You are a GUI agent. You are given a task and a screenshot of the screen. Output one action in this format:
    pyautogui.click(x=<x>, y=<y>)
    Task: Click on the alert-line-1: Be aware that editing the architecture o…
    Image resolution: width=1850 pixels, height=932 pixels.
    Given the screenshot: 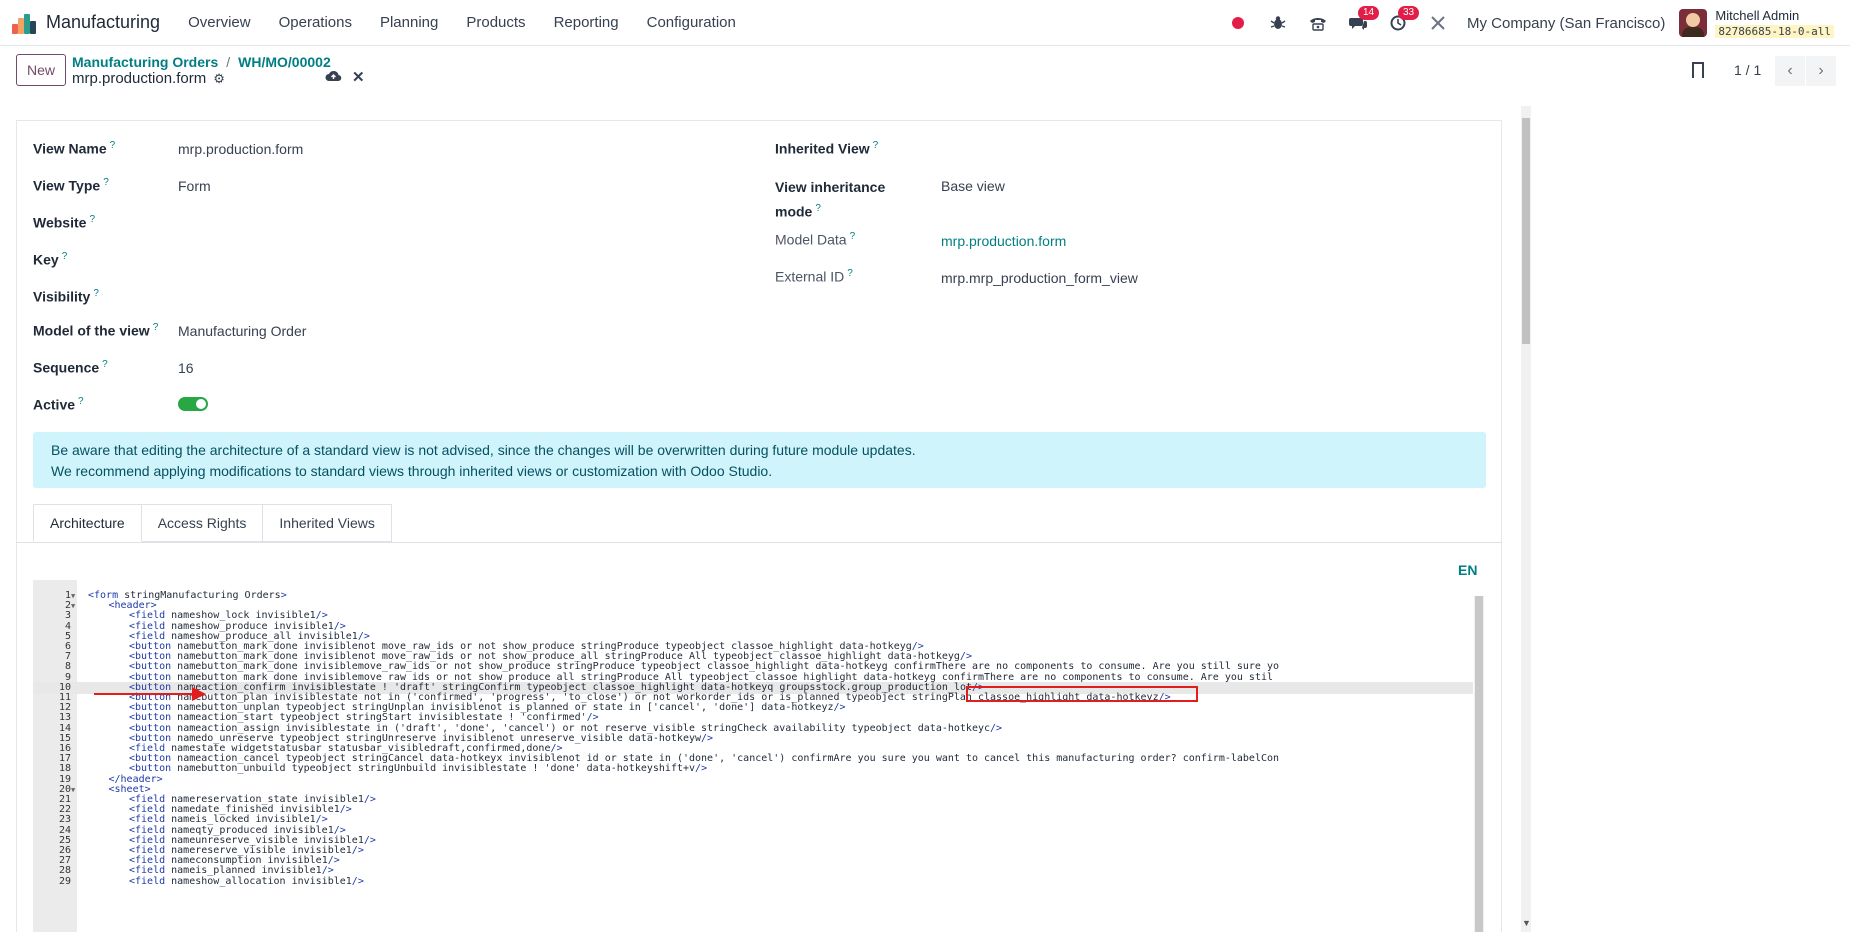 What is the action you would take?
    pyautogui.click(x=483, y=450)
    